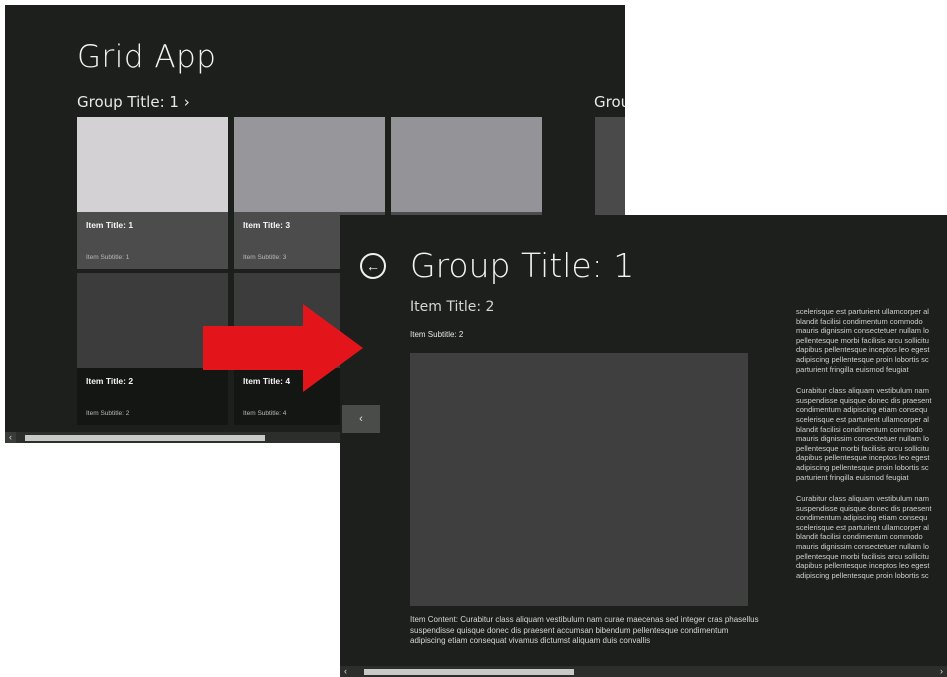 The width and height of the screenshot is (947, 677). What do you see at coordinates (643, 671) in the screenshot?
I see `horizontal-scrollbar: ‹ ›` at bounding box center [643, 671].